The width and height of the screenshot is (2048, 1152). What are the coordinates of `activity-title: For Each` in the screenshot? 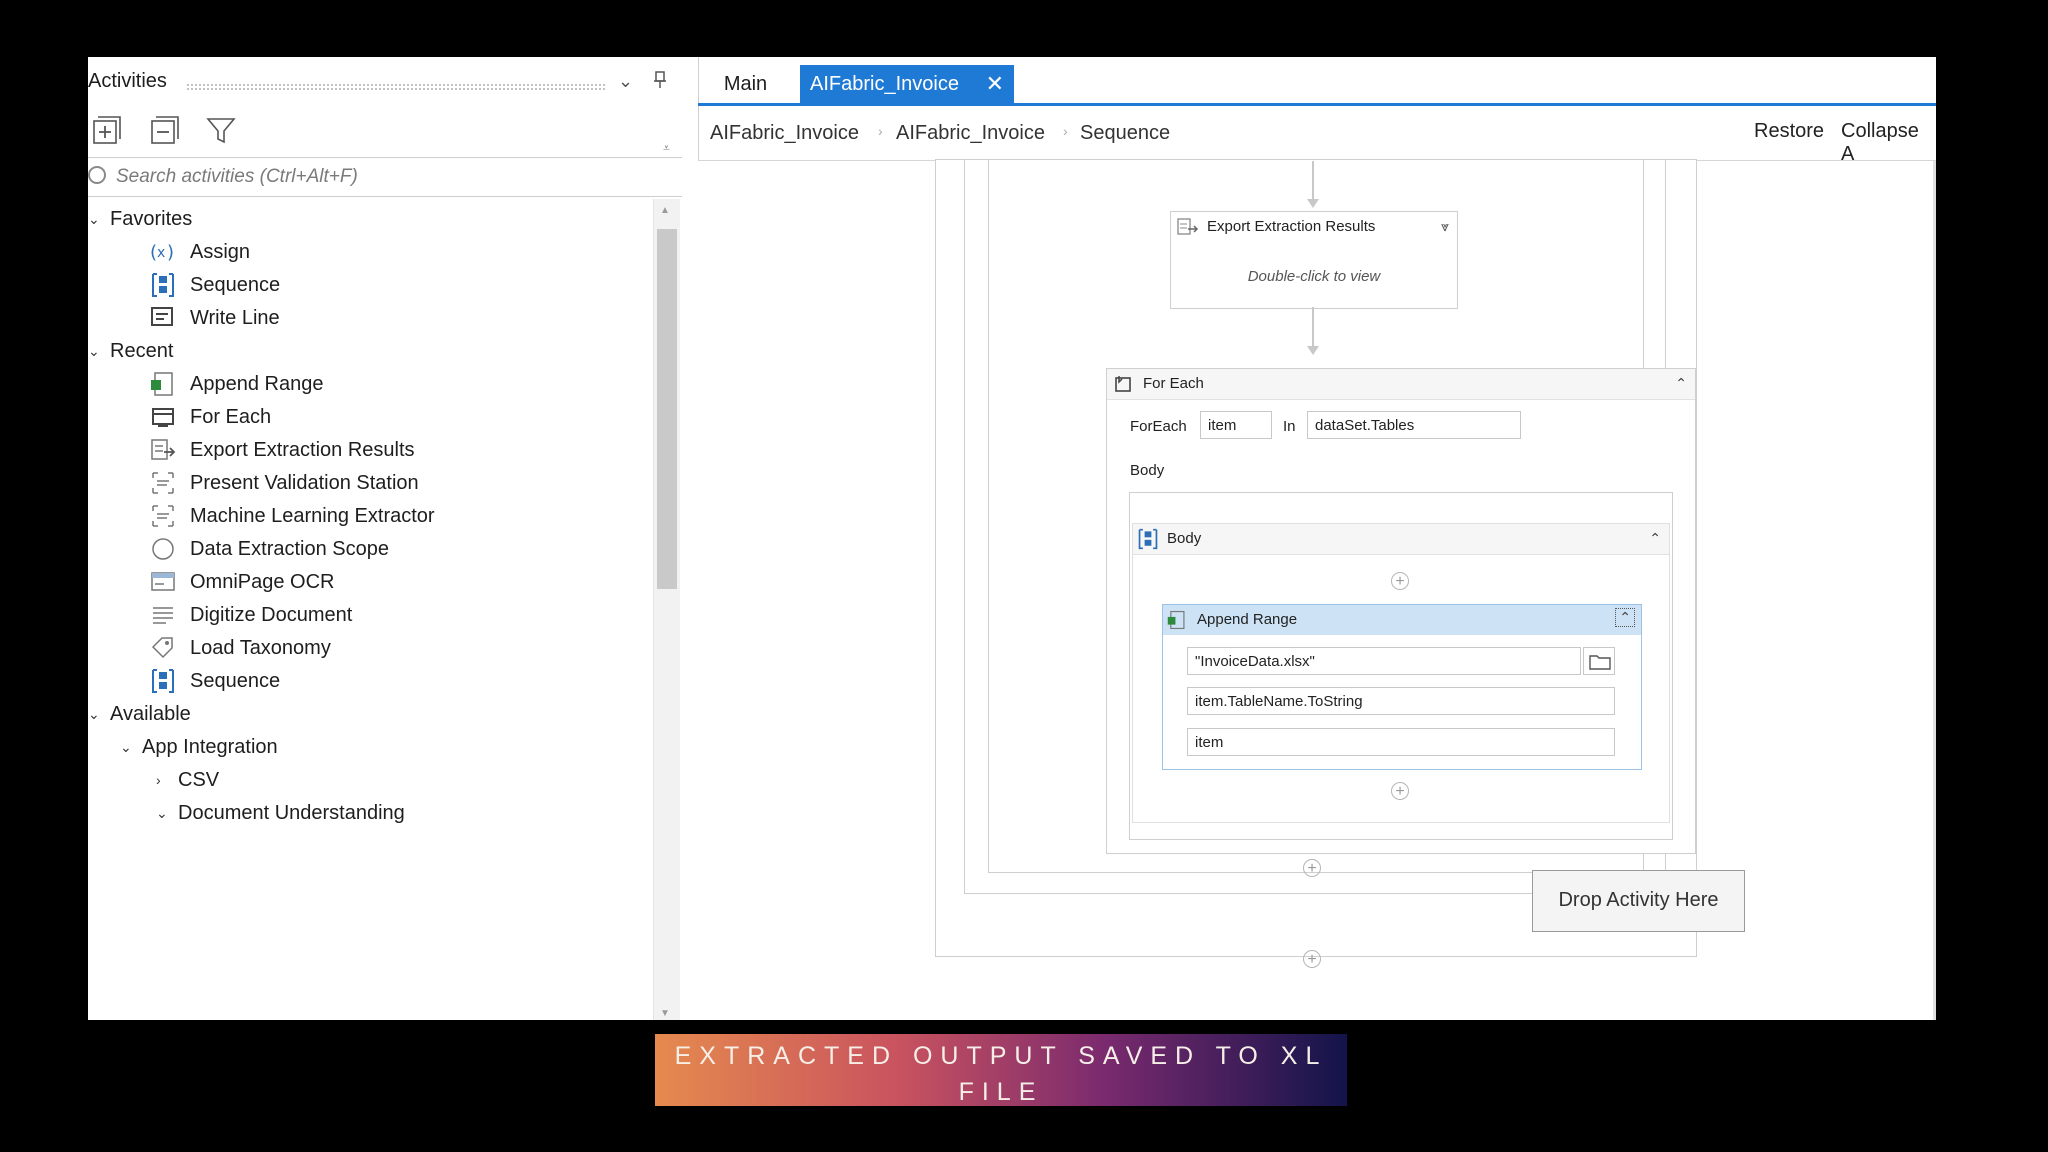 It's located at (1173, 383).